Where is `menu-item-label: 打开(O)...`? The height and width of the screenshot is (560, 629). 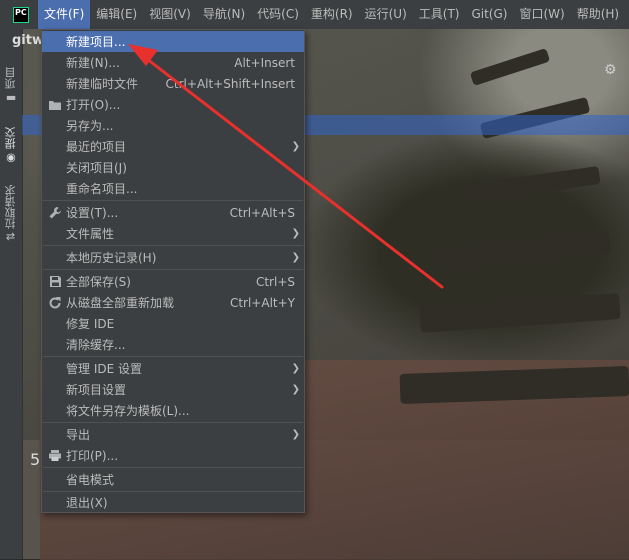
menu-item-label: 打开(O)... is located at coordinates (93, 105).